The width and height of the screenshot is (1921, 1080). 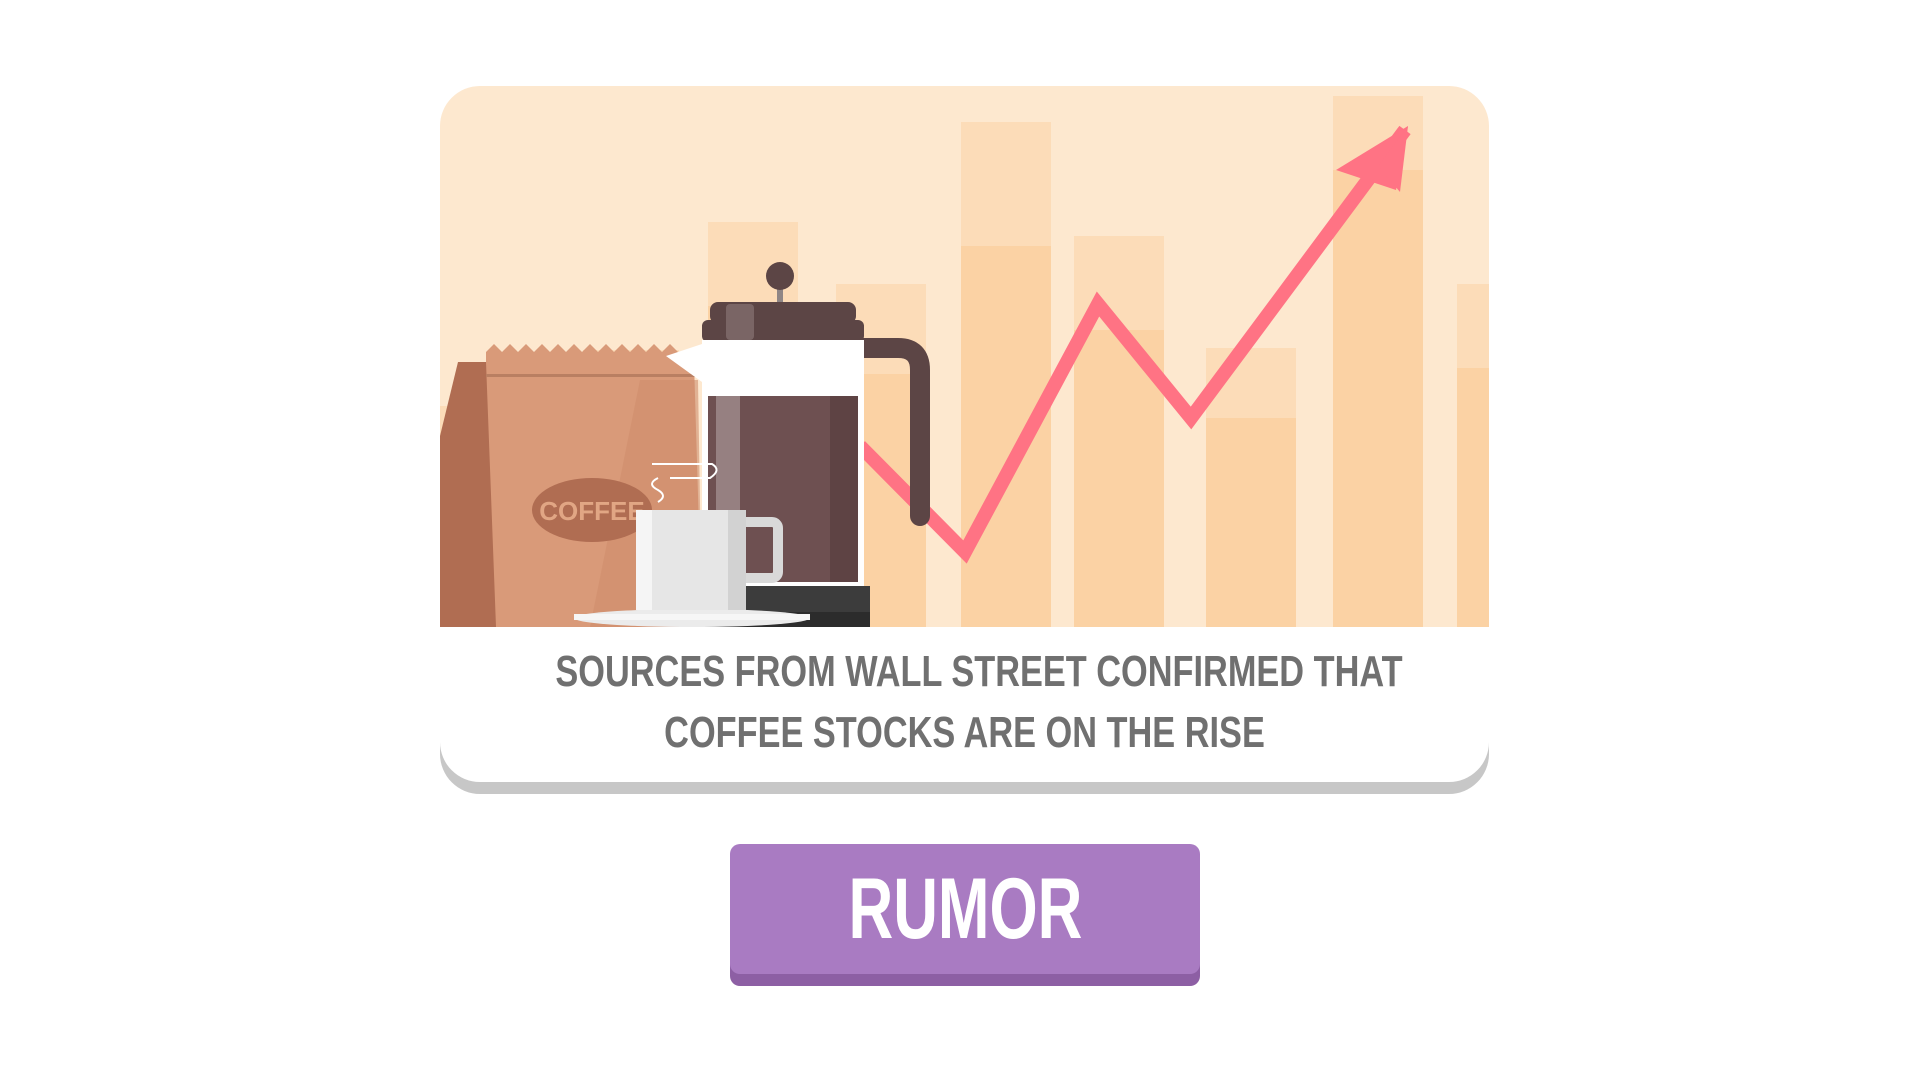 I want to click on caption-line-2: COFFEE STOCKS ARE ON THE RISE, so click(x=964, y=732).